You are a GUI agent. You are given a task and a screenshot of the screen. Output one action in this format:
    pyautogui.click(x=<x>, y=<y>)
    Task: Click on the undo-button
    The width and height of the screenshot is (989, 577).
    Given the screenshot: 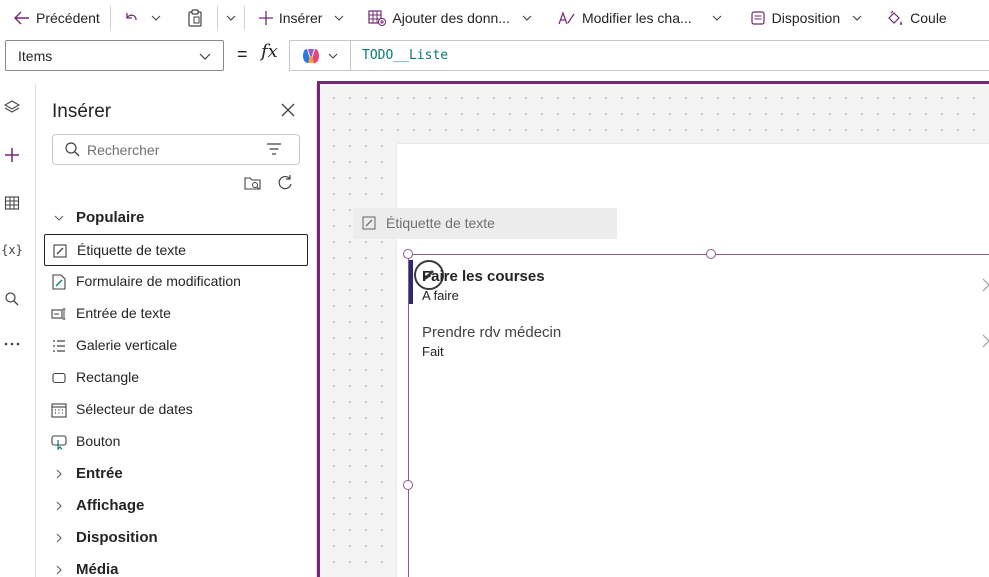 What is the action you would take?
    pyautogui.click(x=131, y=18)
    